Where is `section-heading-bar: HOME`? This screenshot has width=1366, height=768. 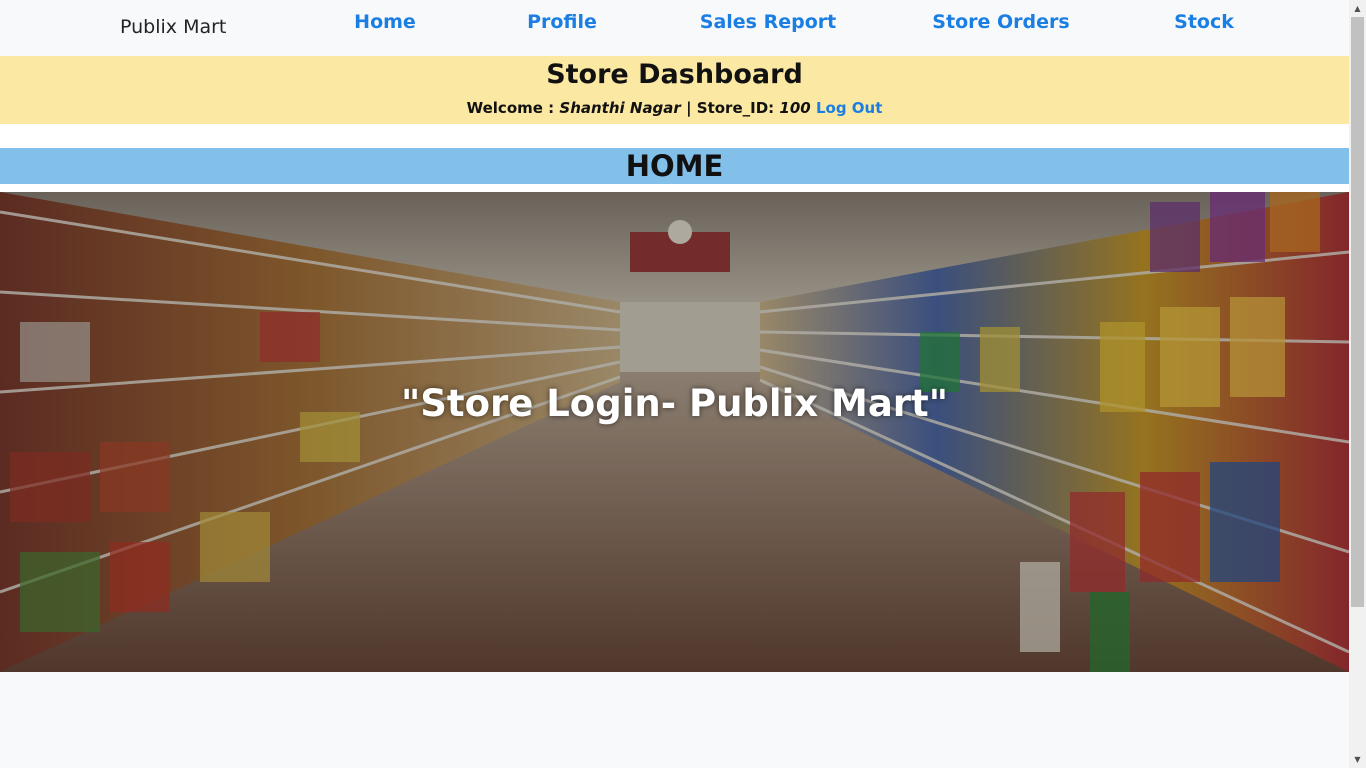 section-heading-bar: HOME is located at coordinates (674, 166).